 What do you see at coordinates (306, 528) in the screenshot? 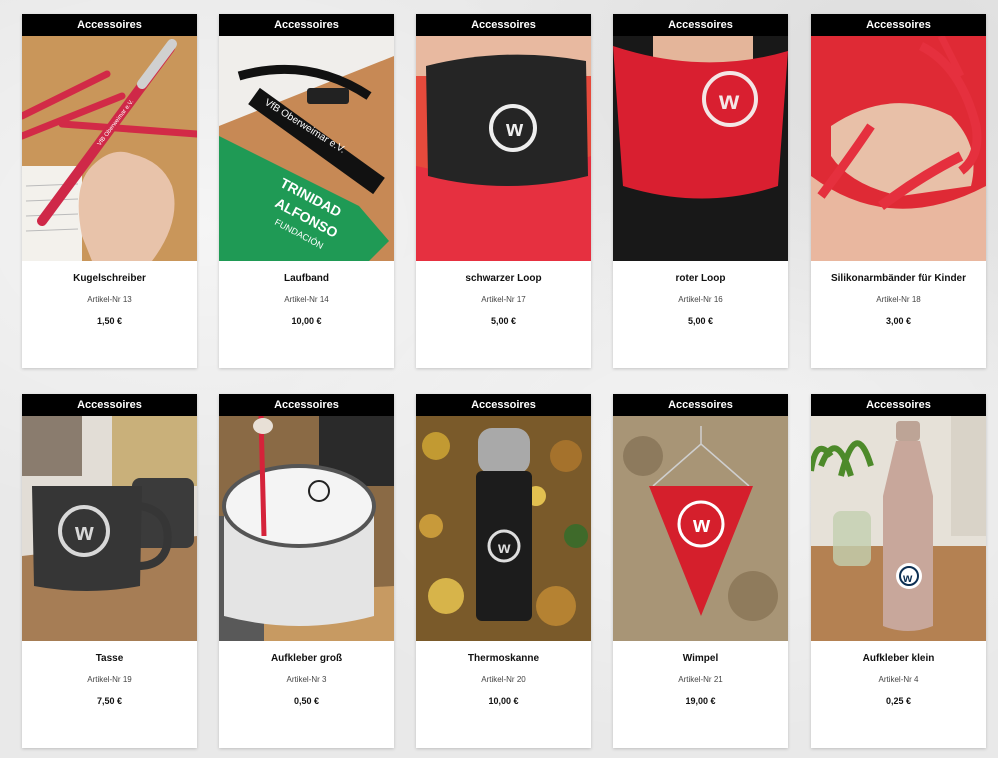
I see `drum-sticker-photo` at bounding box center [306, 528].